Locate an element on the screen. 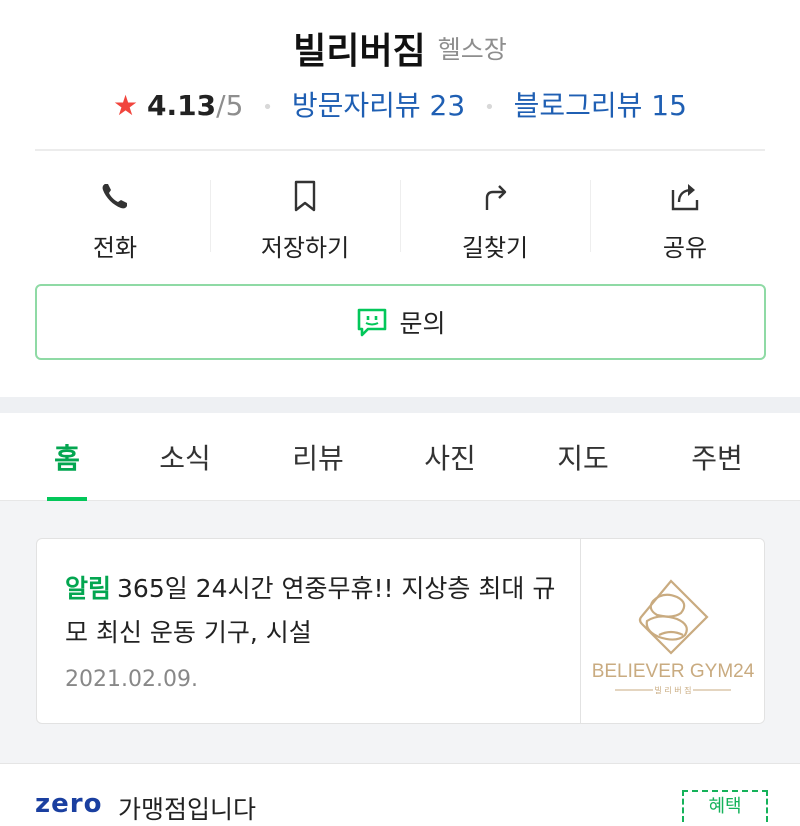 This screenshot has width=800, height=826. inquiry-button: 문의 is located at coordinates (400, 322).